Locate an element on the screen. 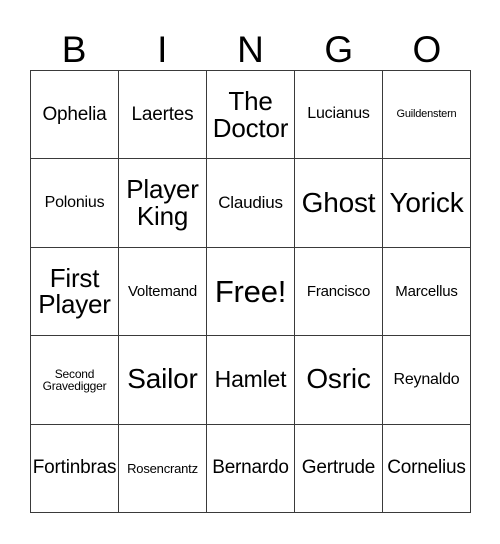 Image resolution: width=500 pixels, height=544 pixels. bingo-cell: Lucianus is located at coordinates (339, 115).